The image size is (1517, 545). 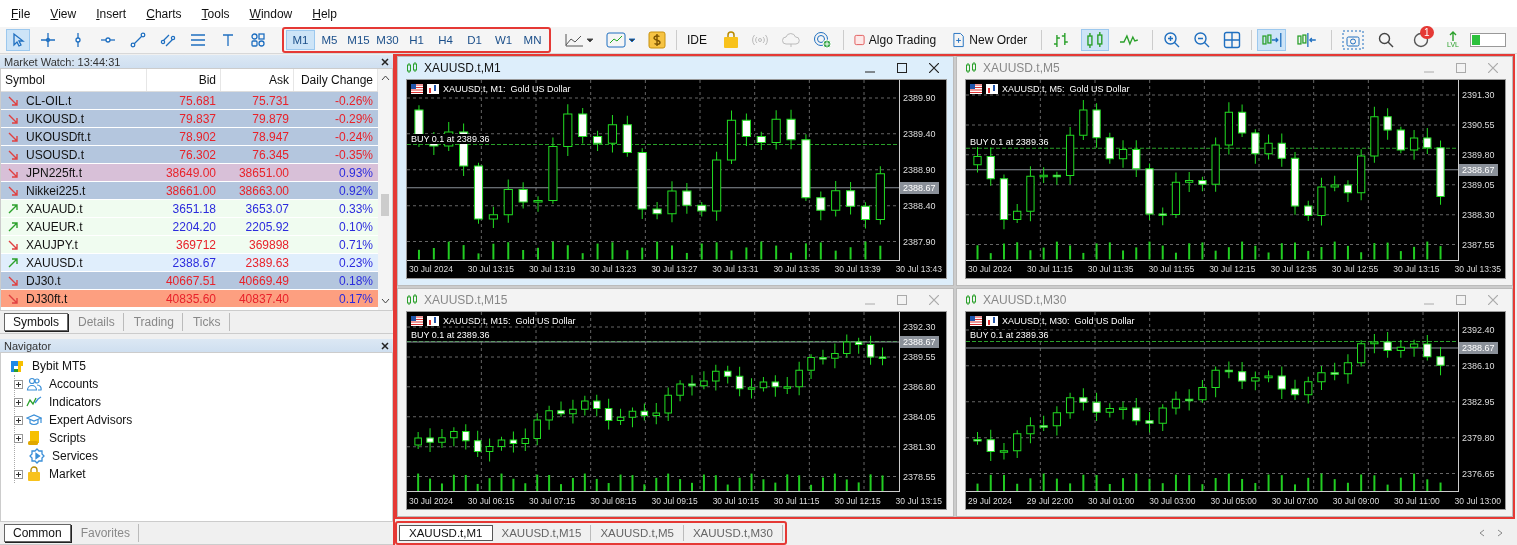 What do you see at coordinates (1479, 125) in the screenshot?
I see `price-label: 2390.55` at bounding box center [1479, 125].